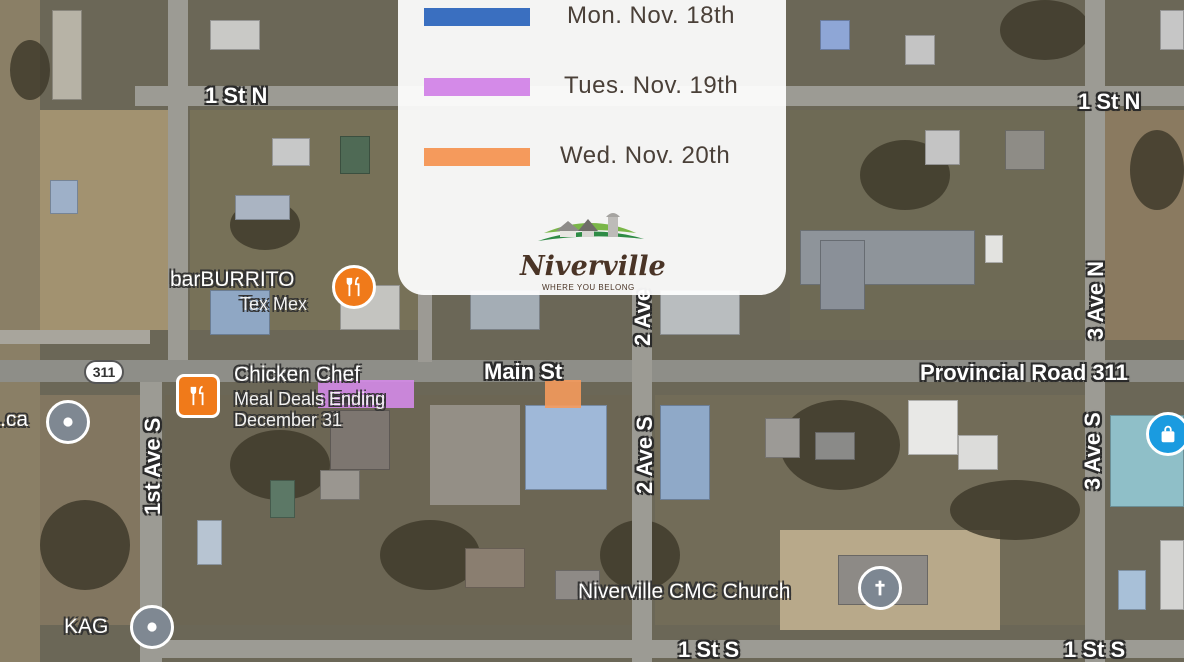 This screenshot has height=662, width=1184. What do you see at coordinates (662, 649) in the screenshot?
I see `road-1-st-s` at bounding box center [662, 649].